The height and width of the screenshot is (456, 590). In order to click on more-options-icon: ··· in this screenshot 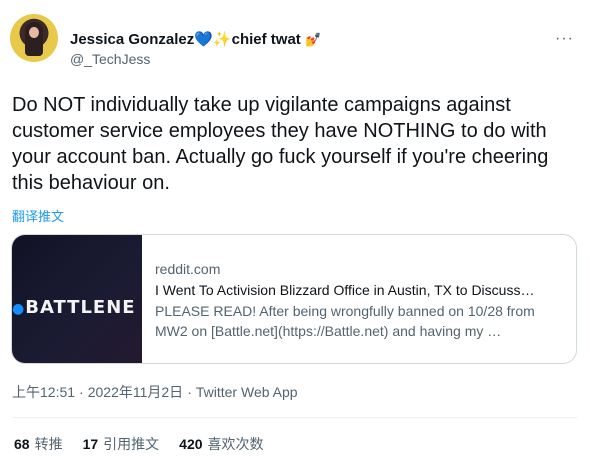, I will do `click(564, 39)`.